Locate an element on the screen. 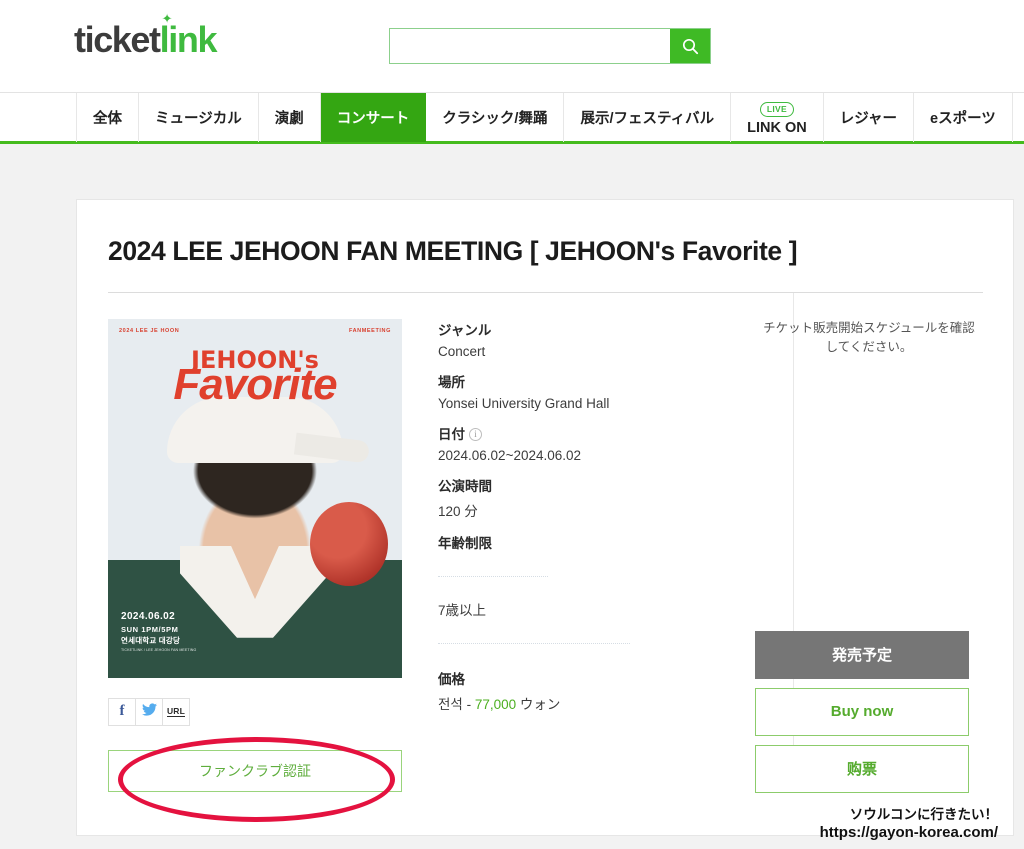  price-value: 전석 - 77,000 ウォン is located at coordinates (576, 703).